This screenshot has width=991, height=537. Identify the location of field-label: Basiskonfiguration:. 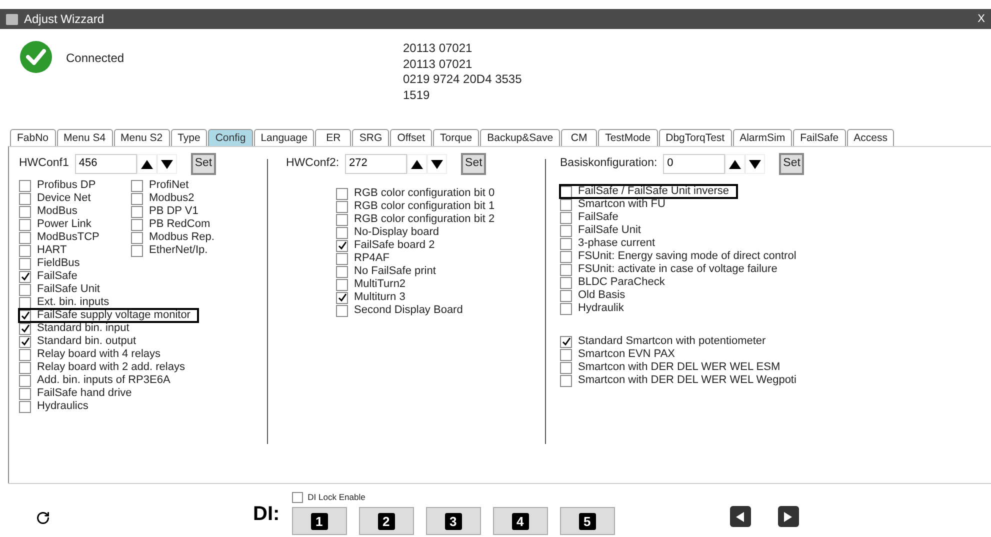
(609, 164).